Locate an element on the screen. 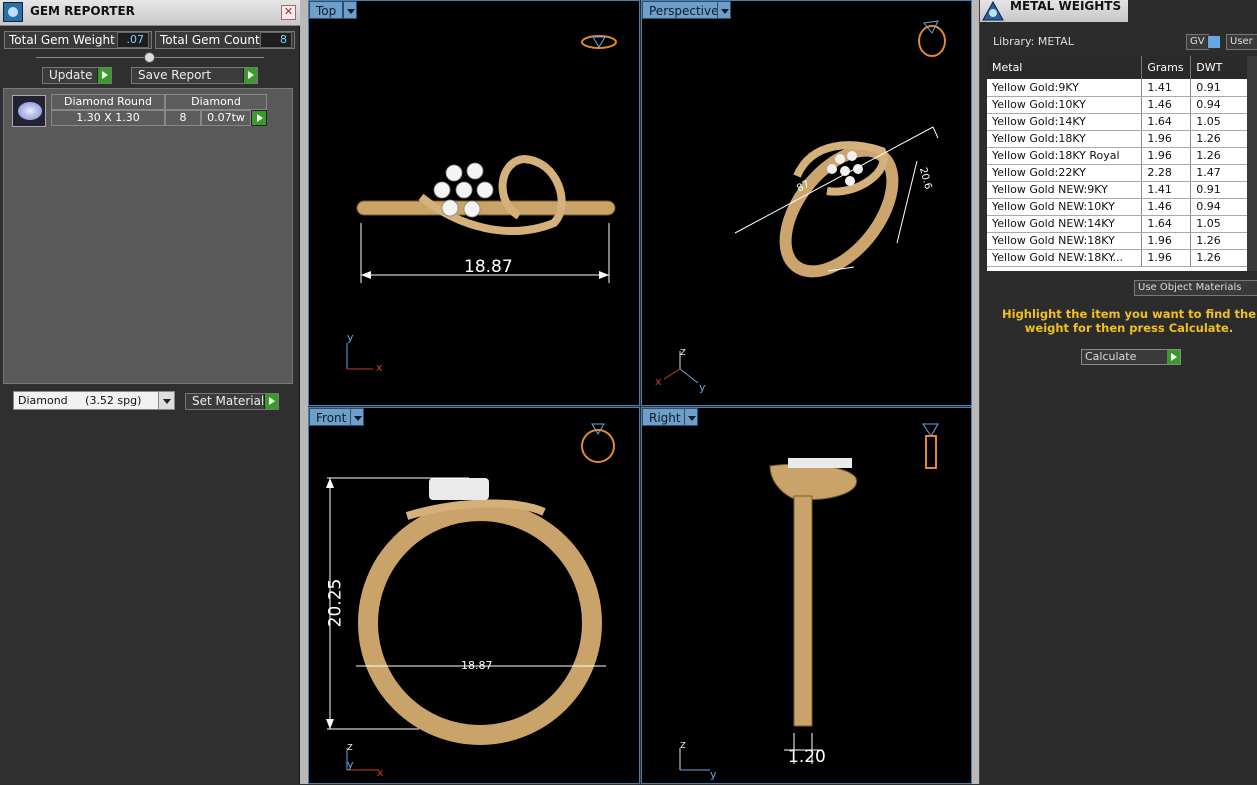  viewport-top: Top 18.87 y x is located at coordinates (474, 203).